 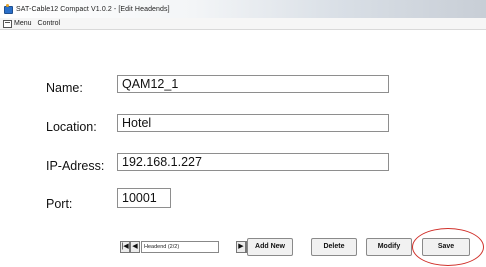 What do you see at coordinates (64, 88) in the screenshot?
I see `name-label: Name:` at bounding box center [64, 88].